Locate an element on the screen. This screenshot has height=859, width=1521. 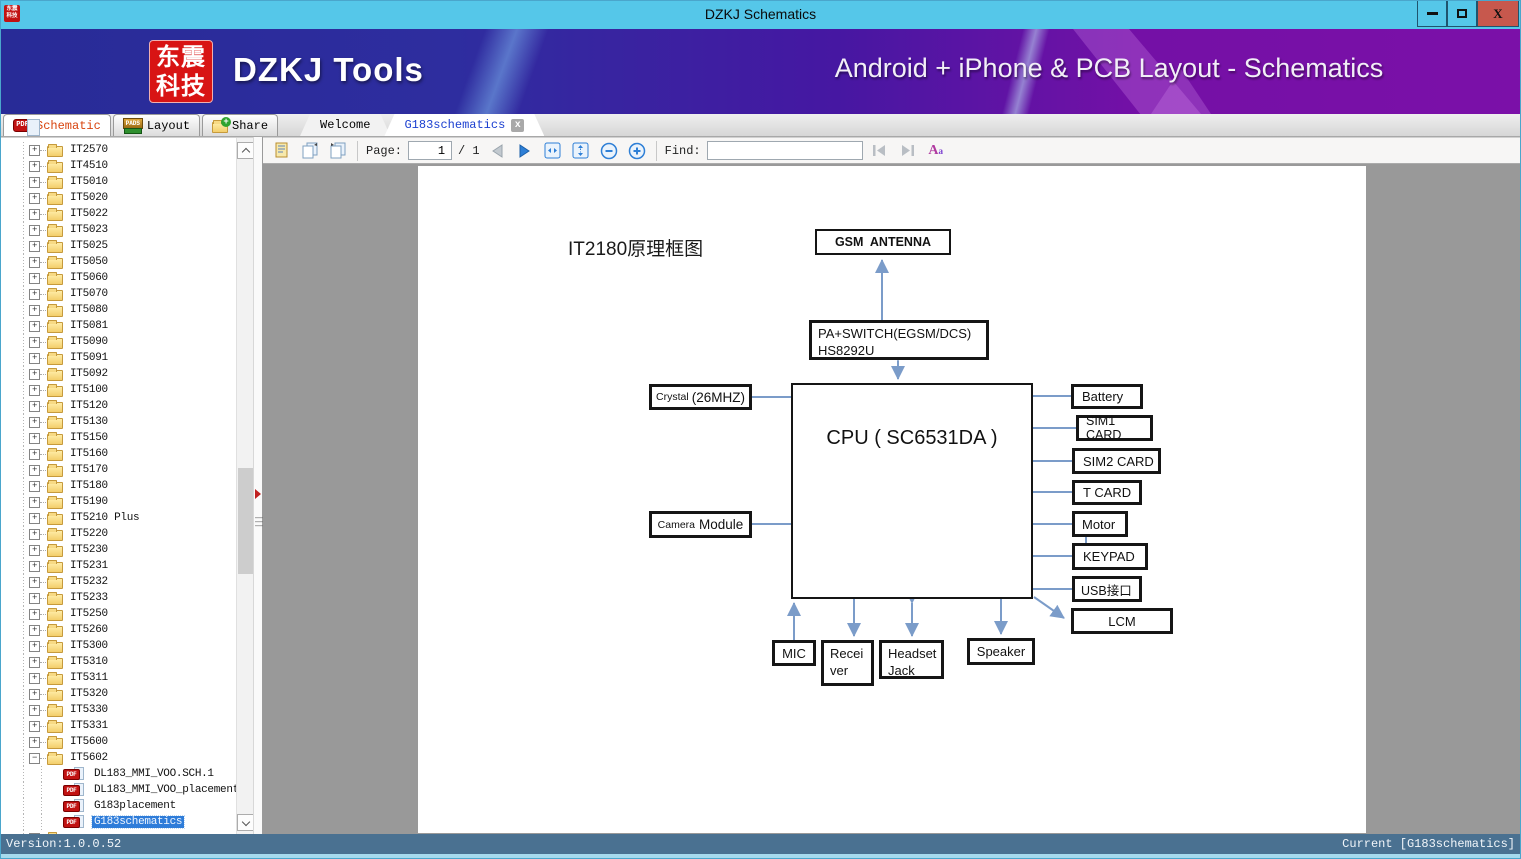
tree-item-folder: + IT5311 is located at coordinates (118, 678).